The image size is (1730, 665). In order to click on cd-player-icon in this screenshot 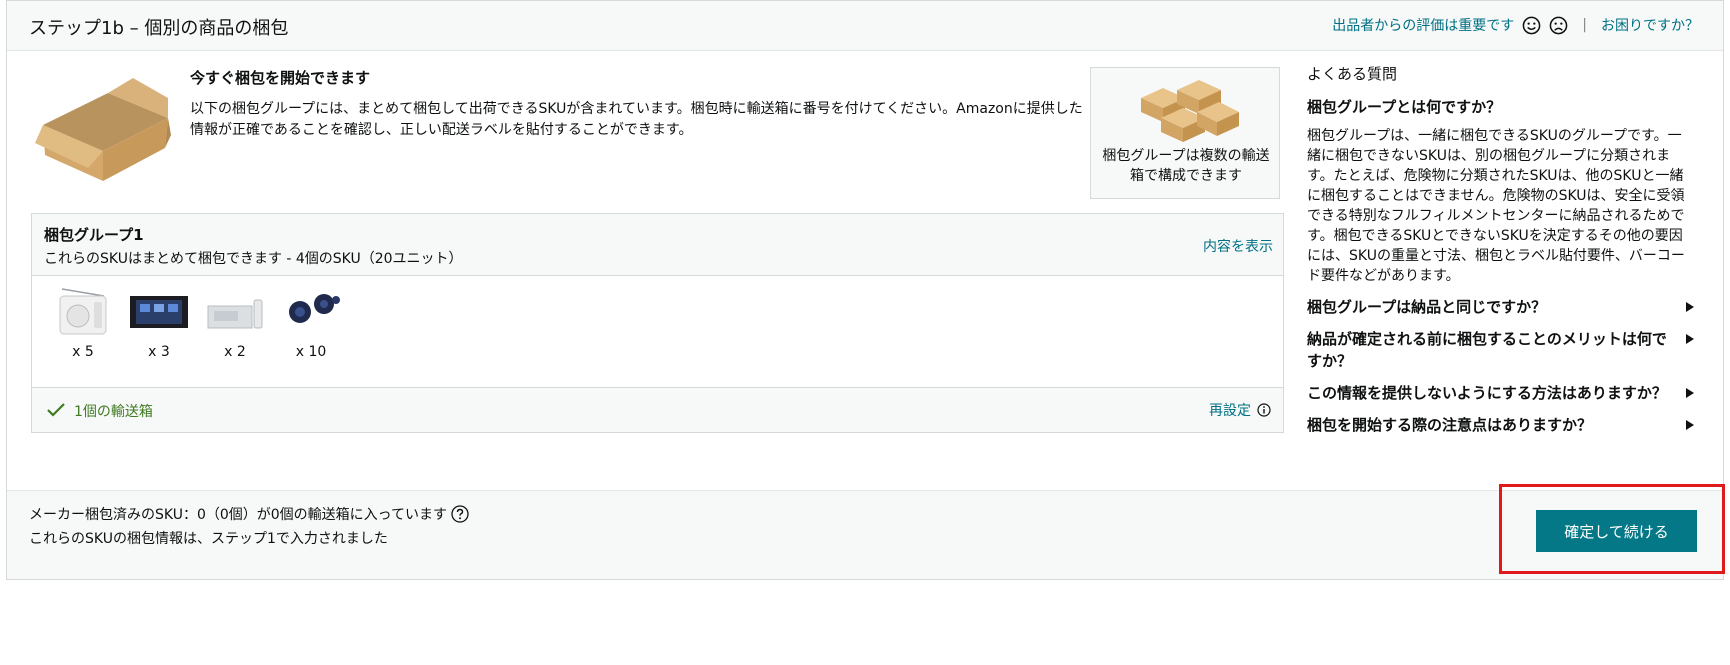, I will do `click(235, 314)`.